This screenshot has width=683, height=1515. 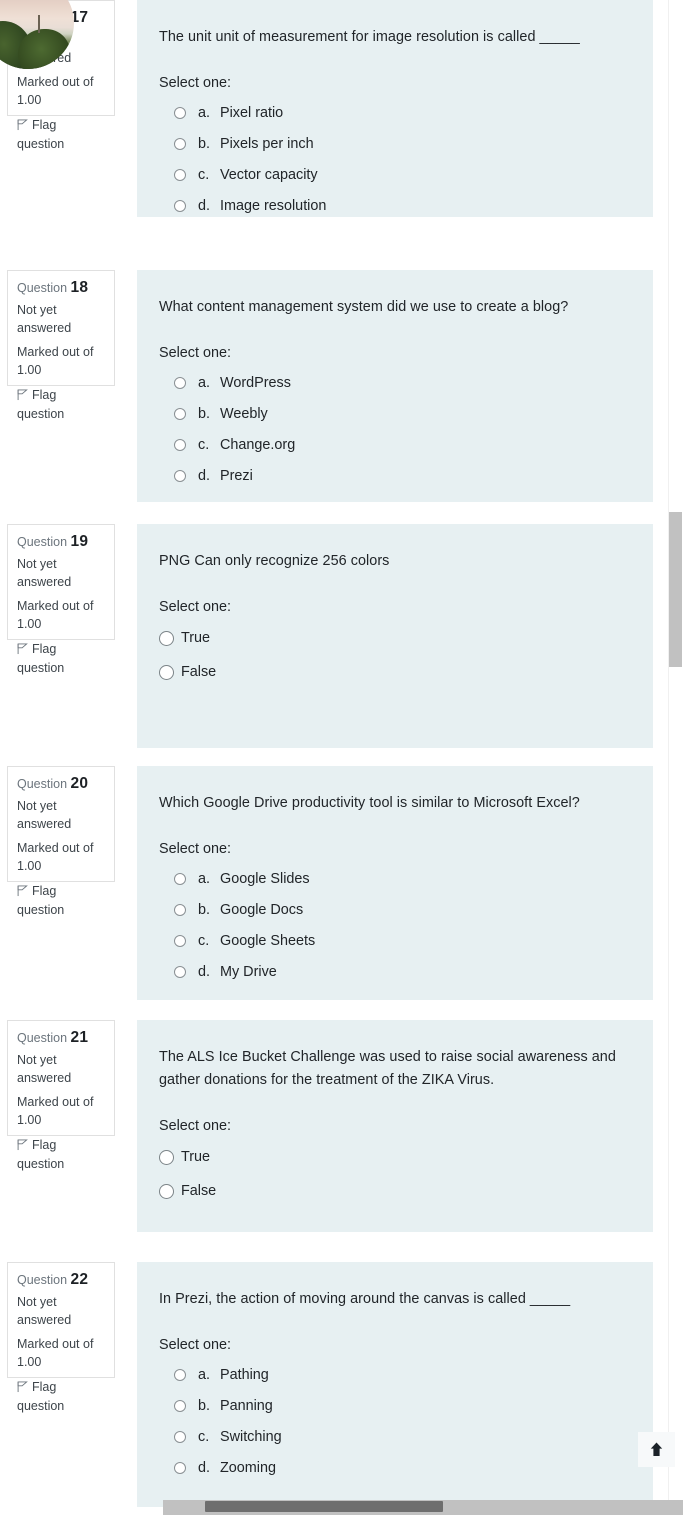 I want to click on answer-label: c. Change.org, so click(x=246, y=445).